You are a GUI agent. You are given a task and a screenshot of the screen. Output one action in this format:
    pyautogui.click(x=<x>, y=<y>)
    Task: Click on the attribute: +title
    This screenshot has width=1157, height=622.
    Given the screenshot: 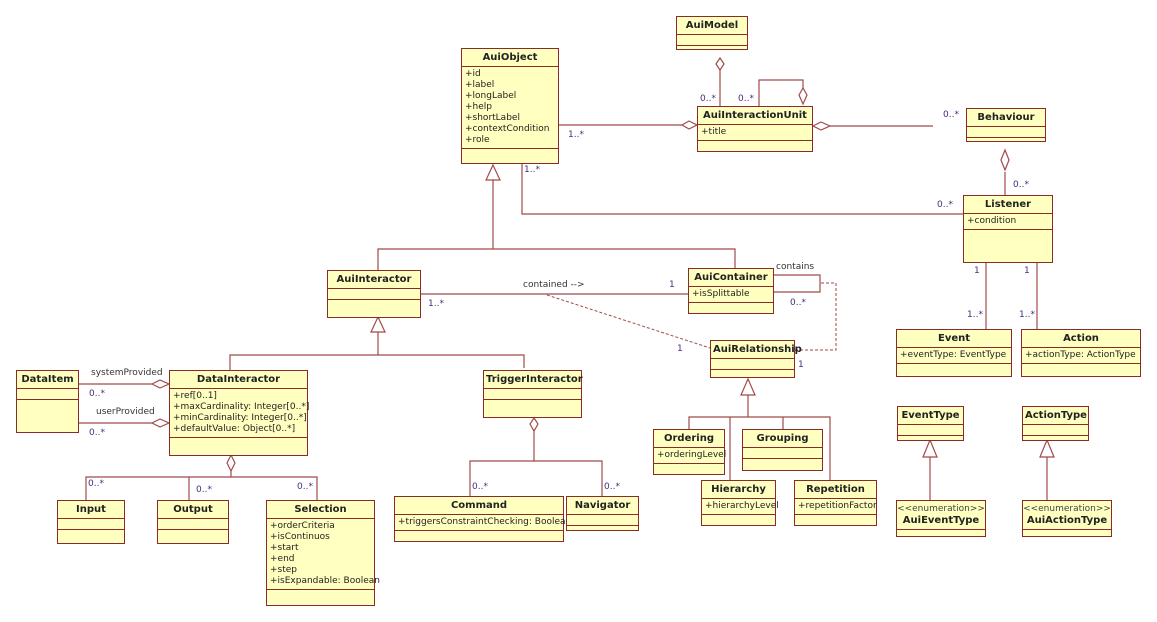 What is the action you would take?
    pyautogui.click(x=714, y=132)
    